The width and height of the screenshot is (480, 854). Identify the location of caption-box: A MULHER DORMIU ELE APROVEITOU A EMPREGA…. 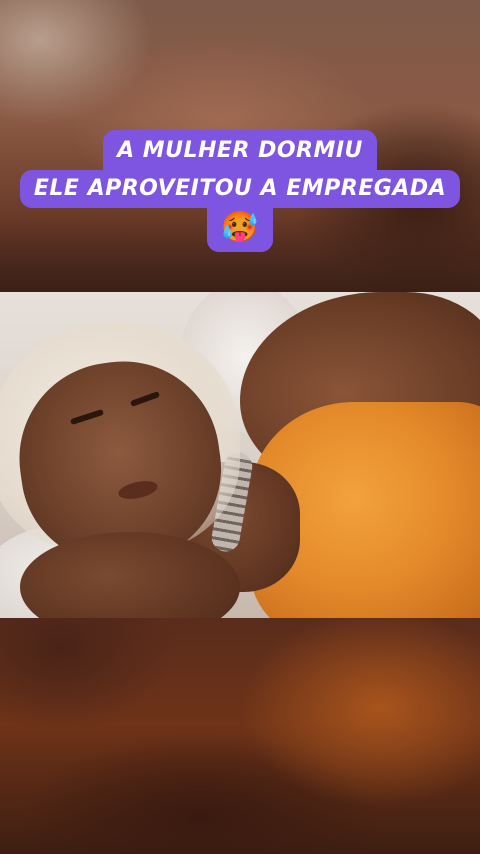
(240, 191).